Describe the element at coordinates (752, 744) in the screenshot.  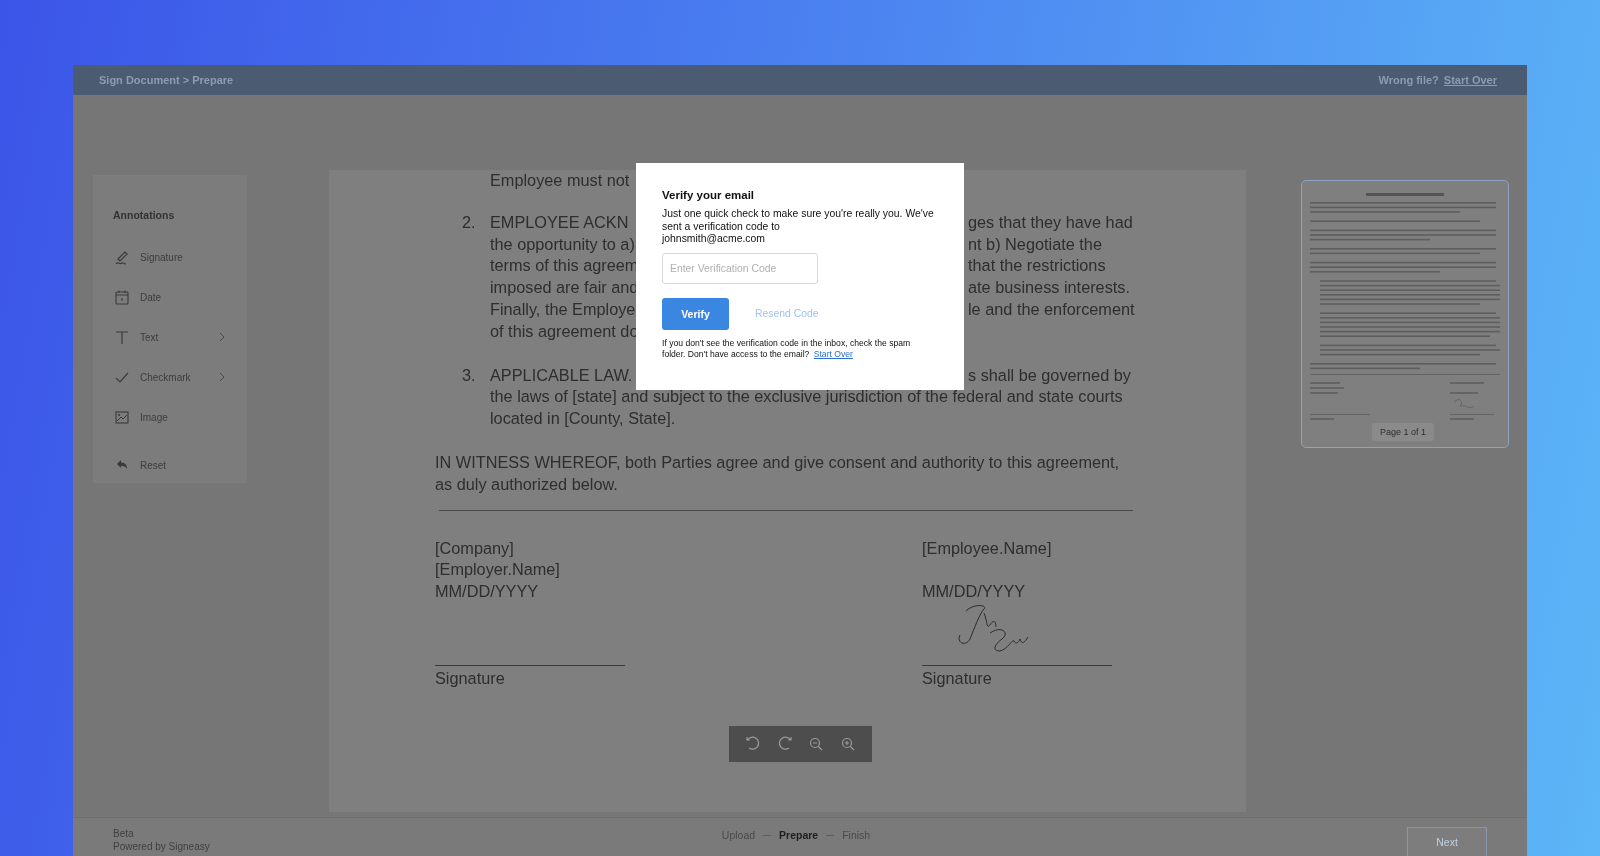
I see `rotate-left-icon` at that location.